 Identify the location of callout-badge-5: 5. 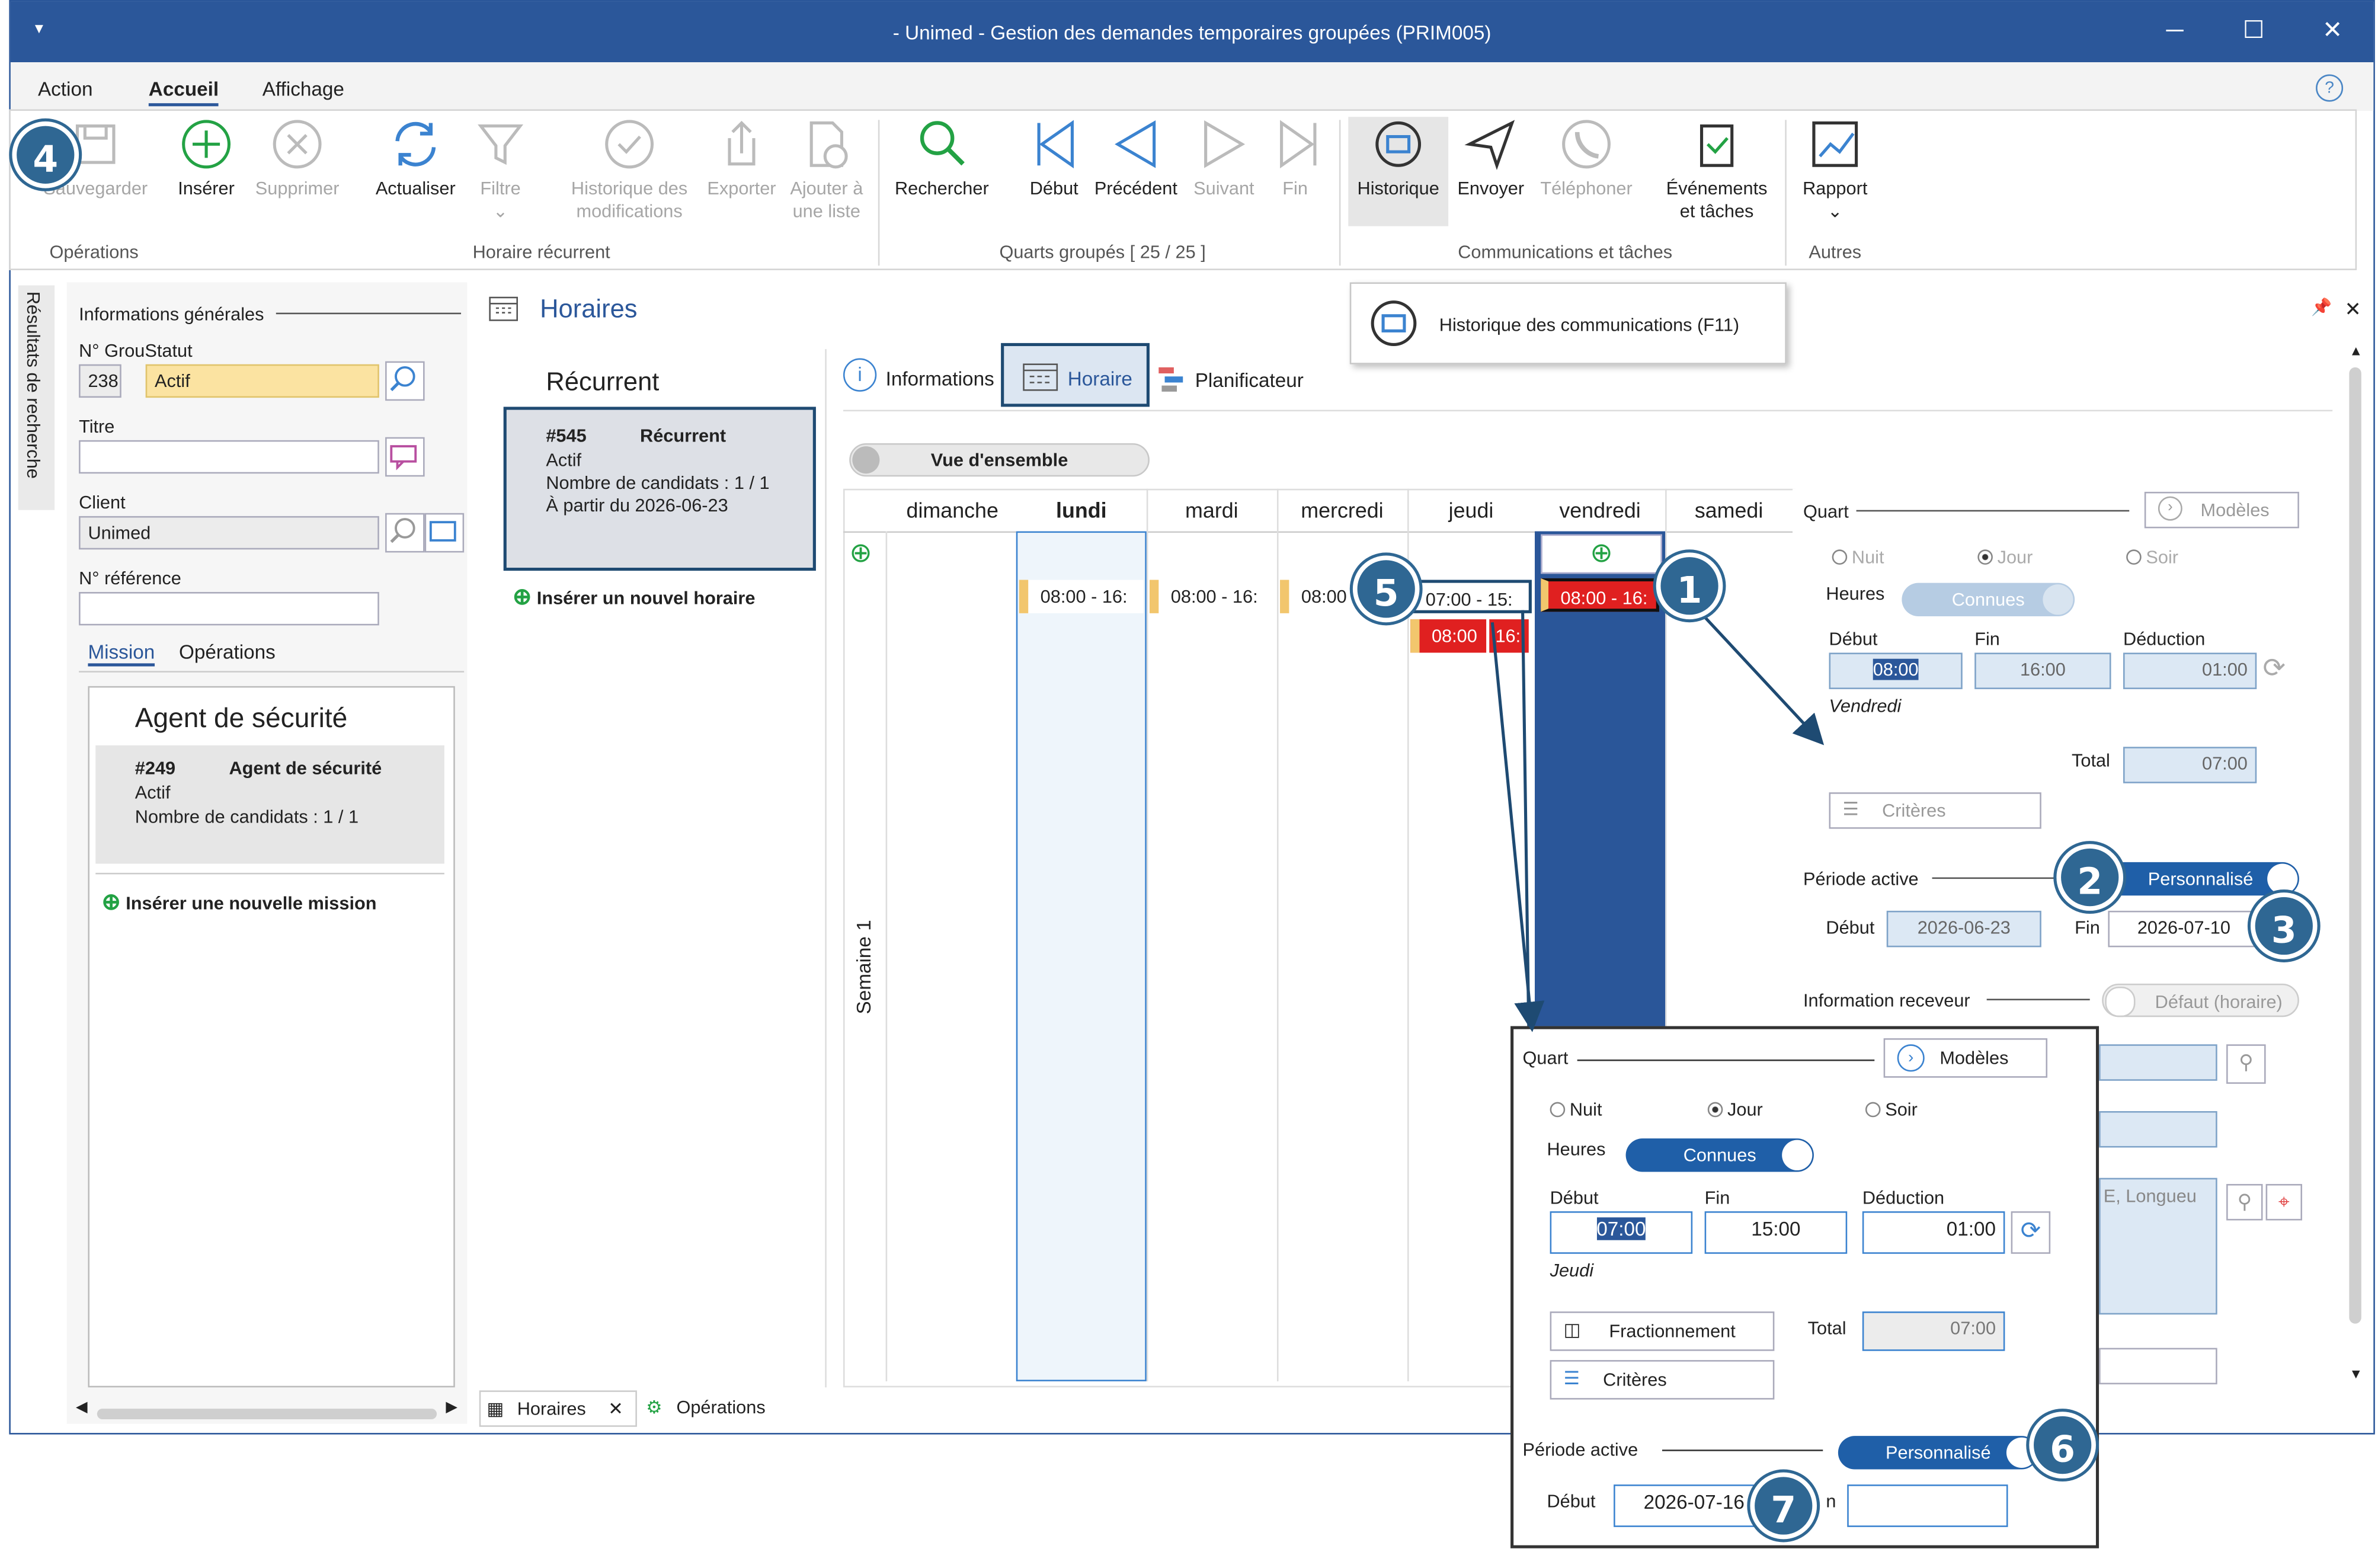
(1386, 589).